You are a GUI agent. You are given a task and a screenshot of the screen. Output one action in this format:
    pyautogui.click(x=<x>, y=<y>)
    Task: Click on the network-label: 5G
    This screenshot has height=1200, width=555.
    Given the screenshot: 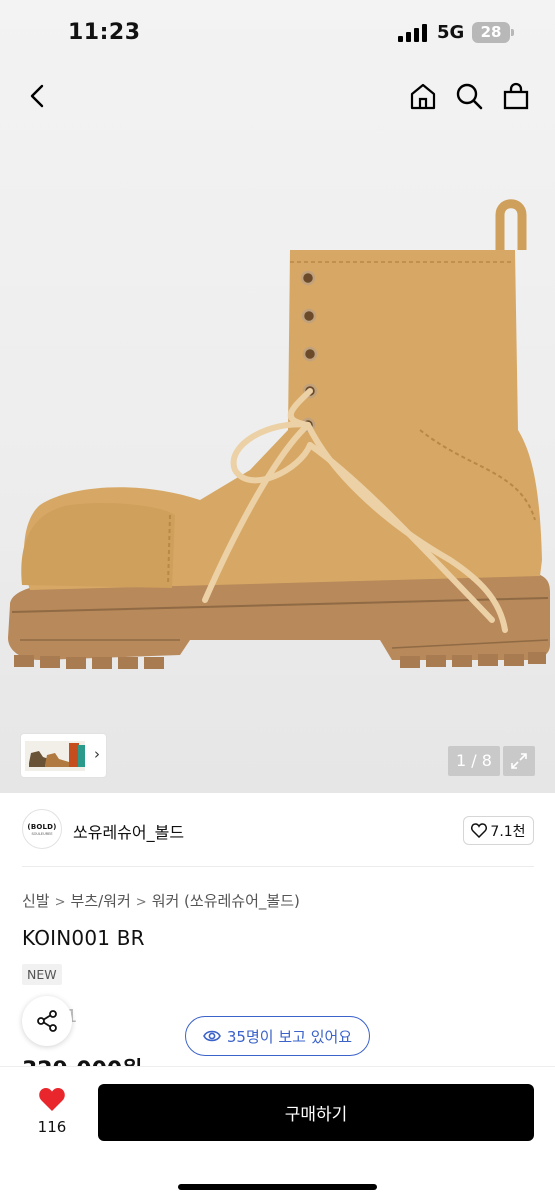 What is the action you would take?
    pyautogui.click(x=451, y=32)
    